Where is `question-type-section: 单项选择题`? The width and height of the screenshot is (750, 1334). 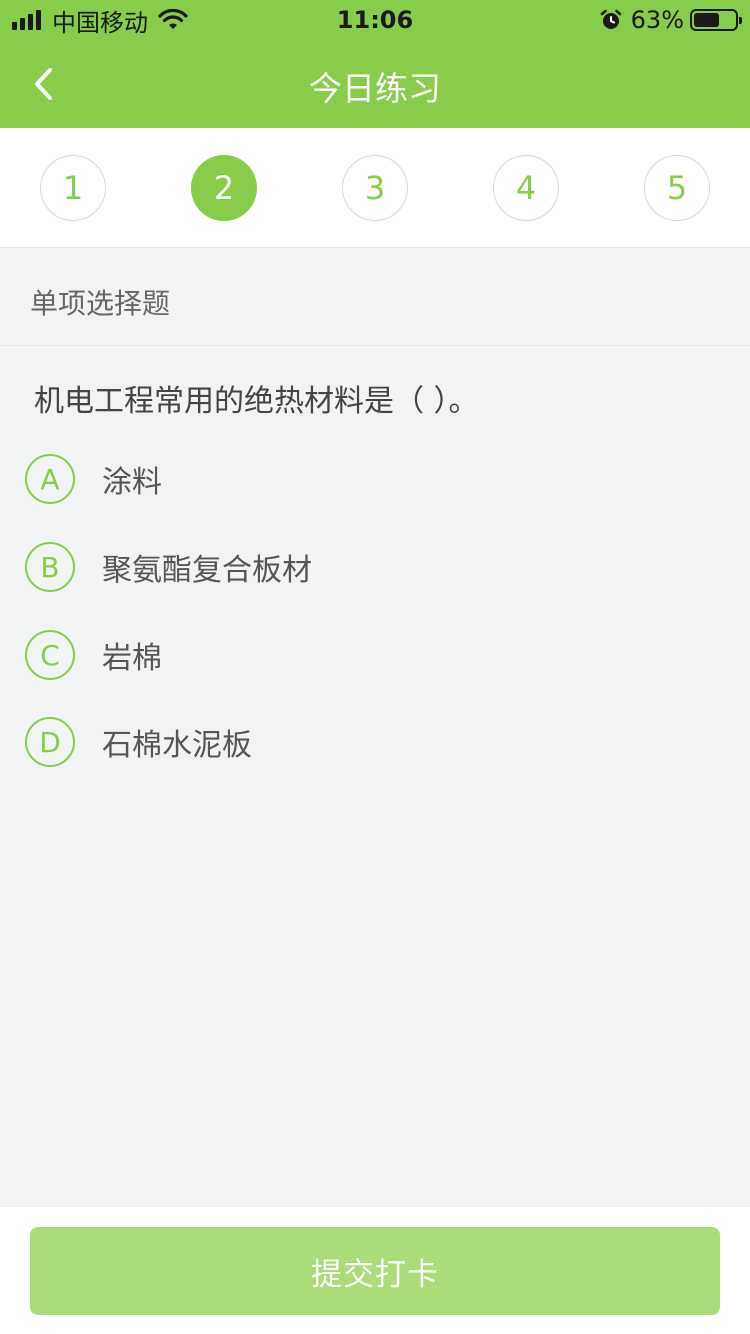 question-type-section: 单项选择题 is located at coordinates (375, 297).